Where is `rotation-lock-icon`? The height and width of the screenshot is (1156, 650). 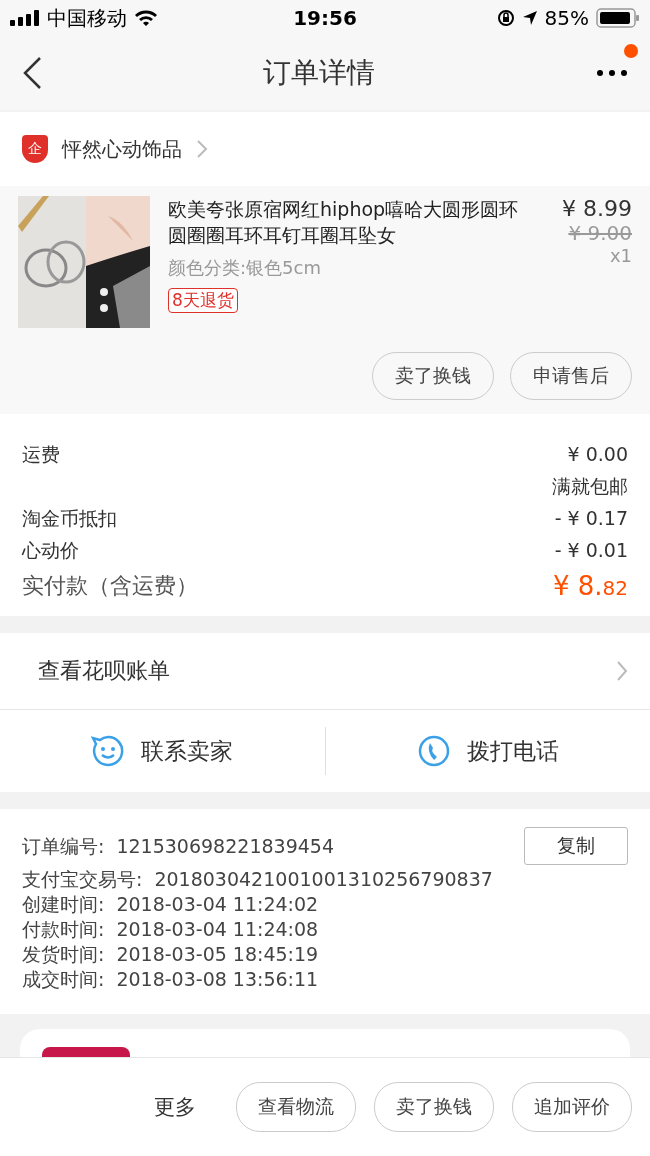 rotation-lock-icon is located at coordinates (505, 18).